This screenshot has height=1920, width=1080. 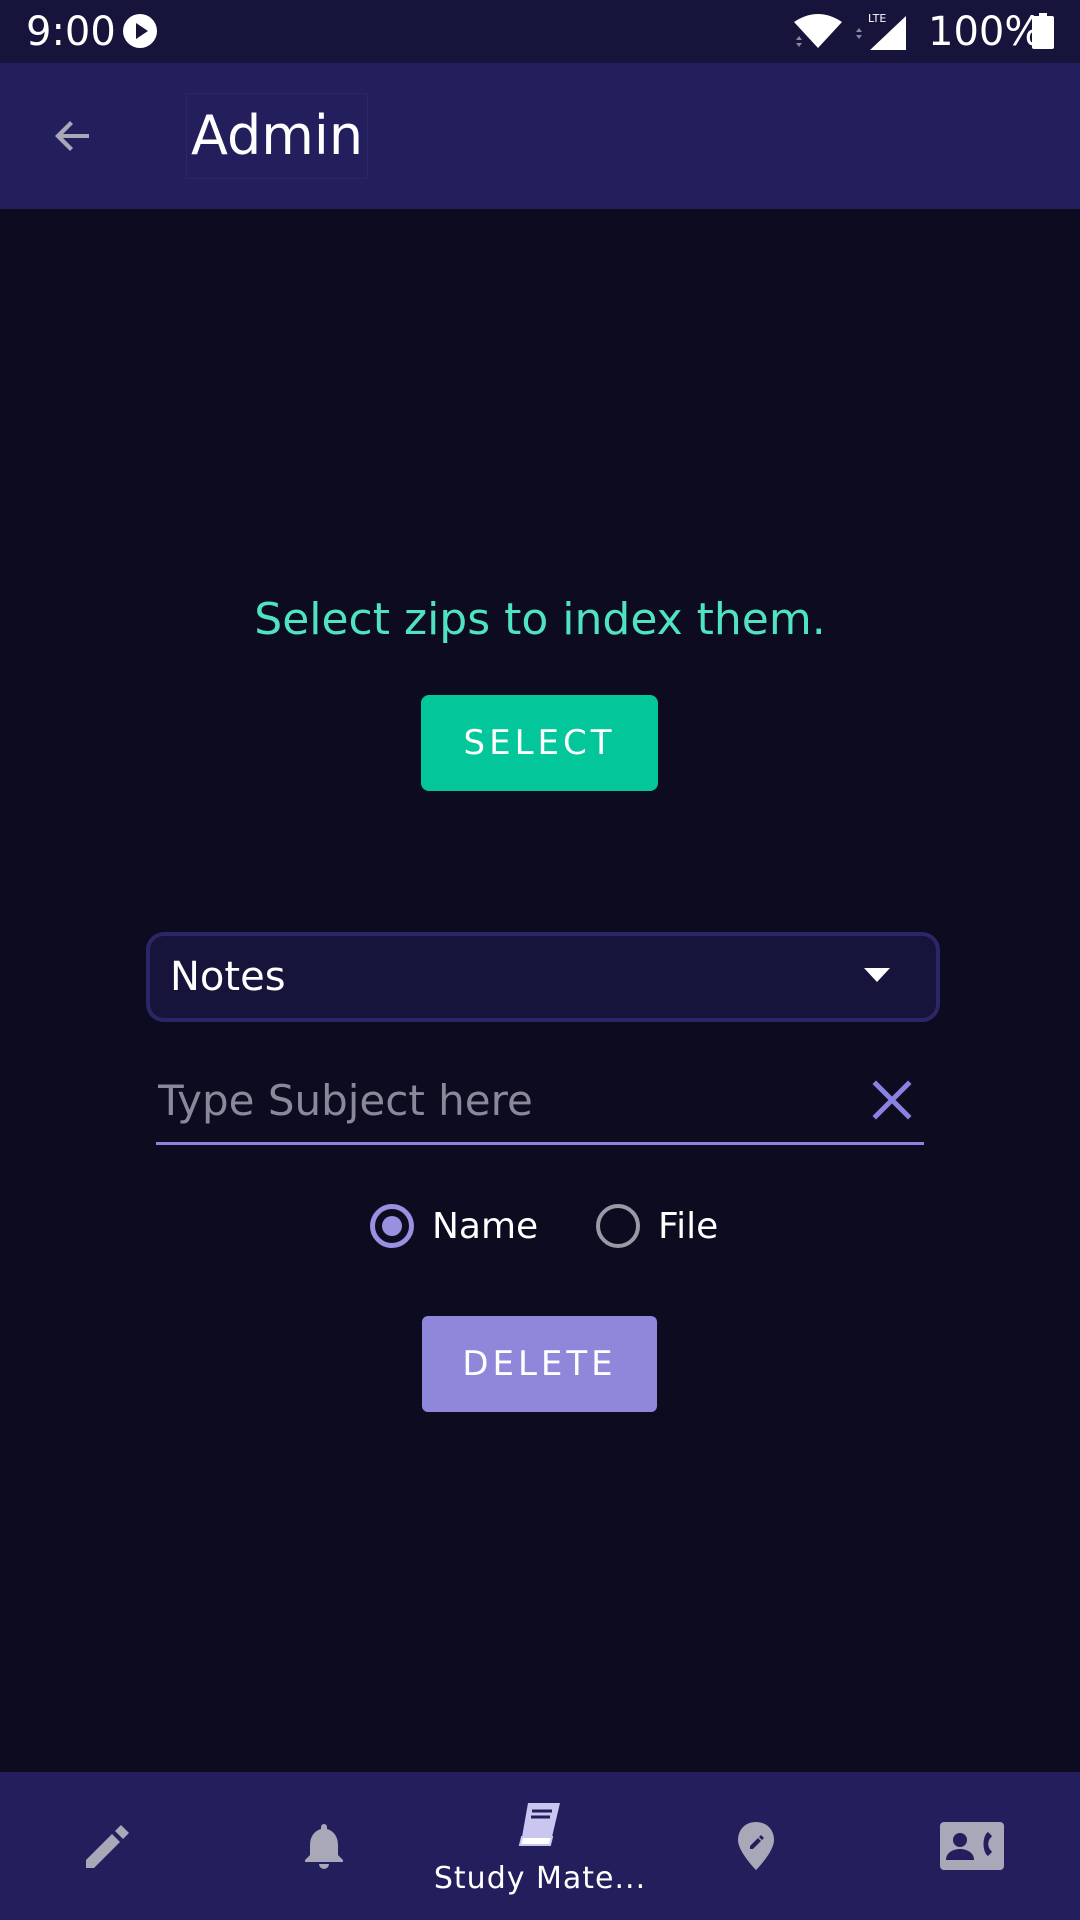 I want to click on bell-icon, so click(x=324, y=1846).